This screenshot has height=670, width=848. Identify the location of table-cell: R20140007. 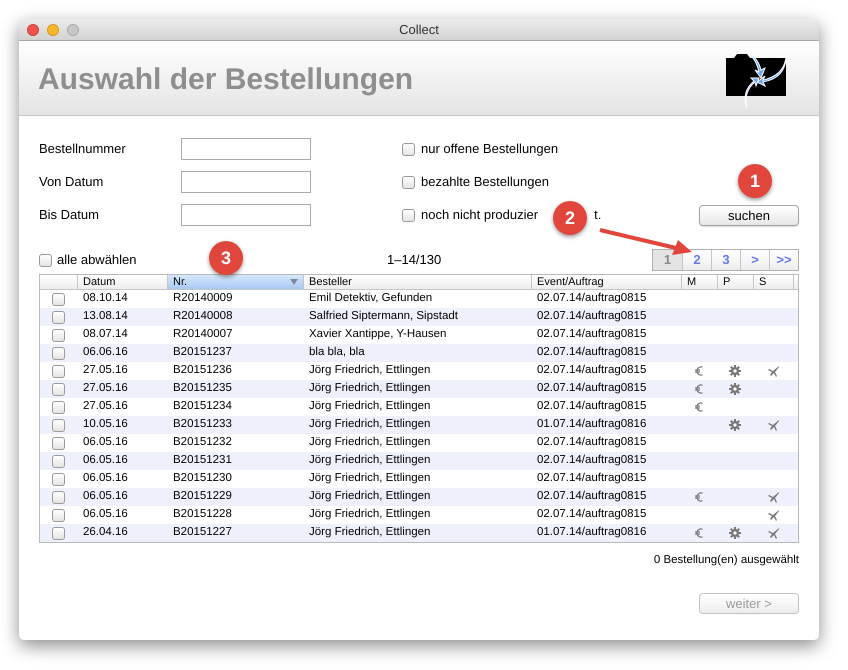
(202, 334).